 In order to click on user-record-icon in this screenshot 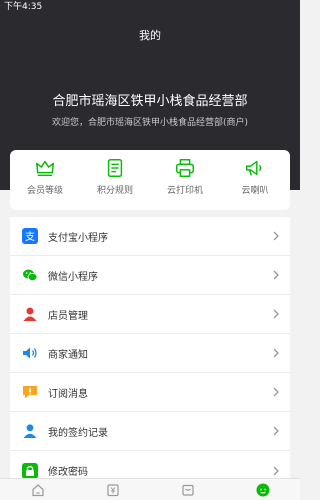, I will do `click(30, 431)`.